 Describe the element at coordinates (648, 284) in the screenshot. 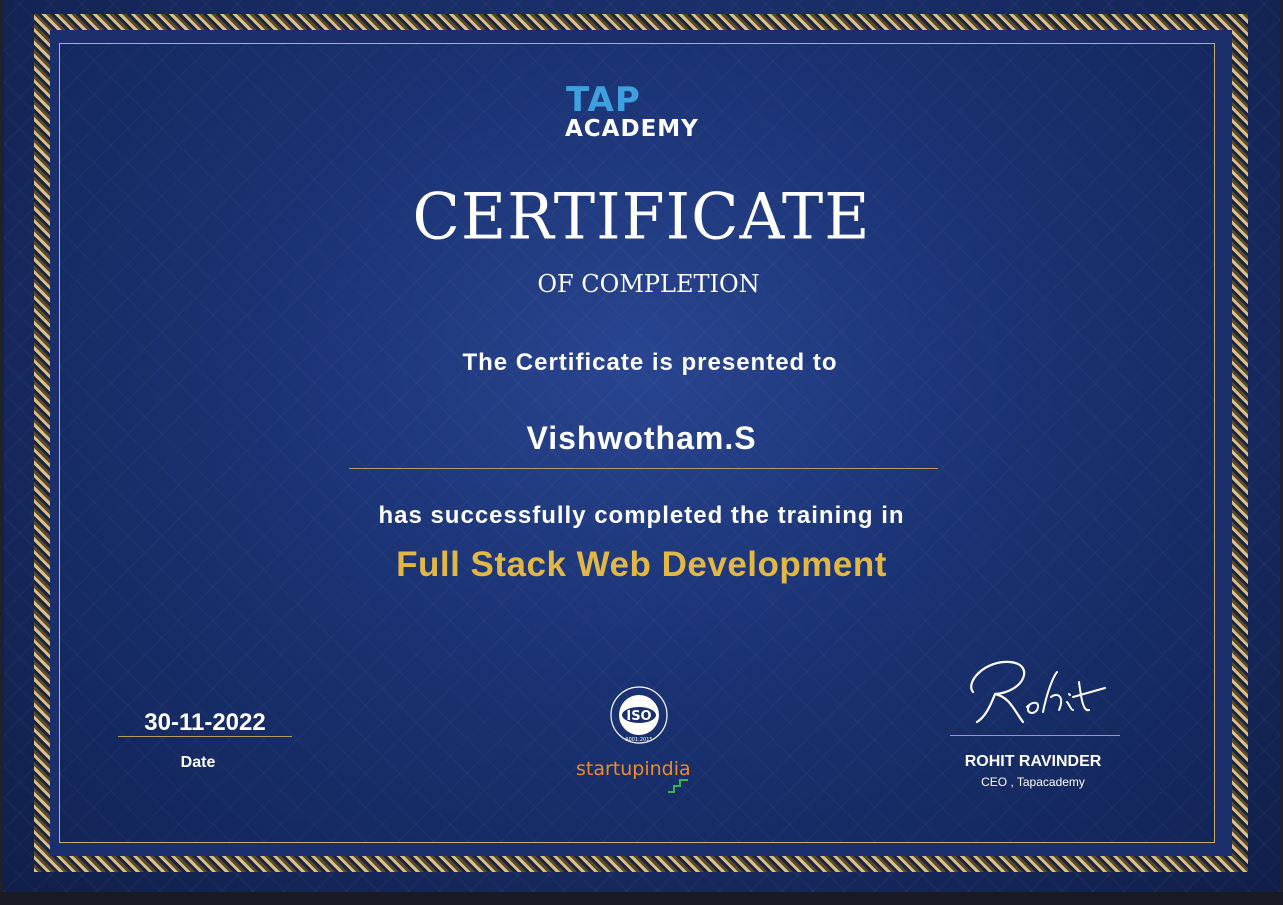

I see `certificate-subtitle: OF COMPLETION` at that location.